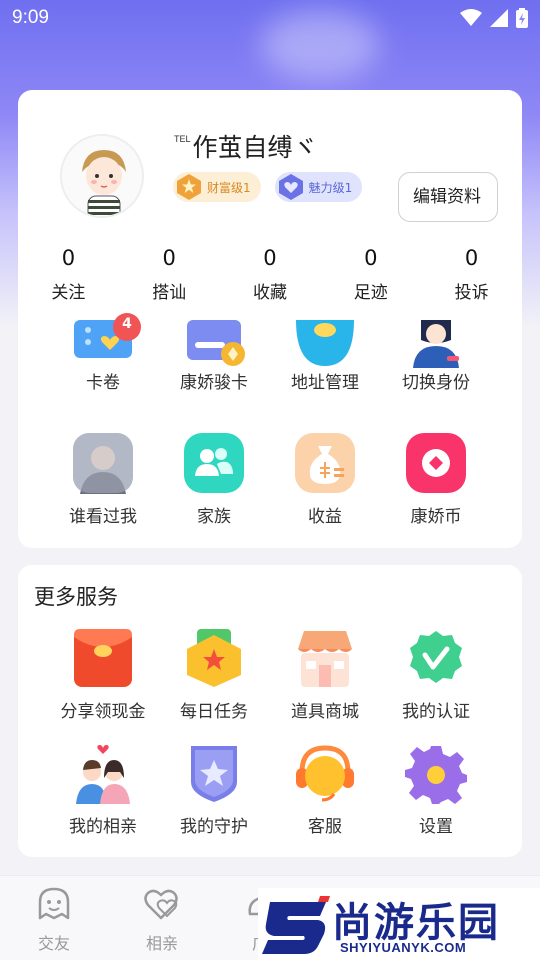 This screenshot has width=540, height=960. I want to click on tool-earnings: 收益, so click(325, 479).